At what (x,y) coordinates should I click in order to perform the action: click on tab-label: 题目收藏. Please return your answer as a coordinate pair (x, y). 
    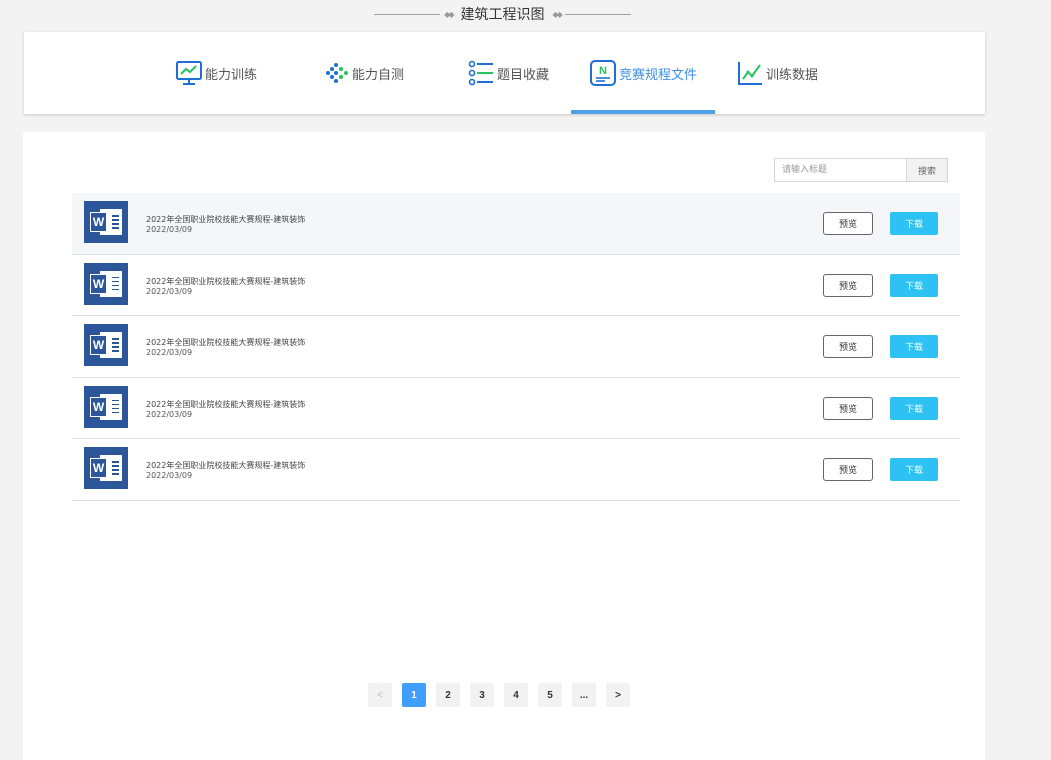
    Looking at the image, I should click on (523, 75).